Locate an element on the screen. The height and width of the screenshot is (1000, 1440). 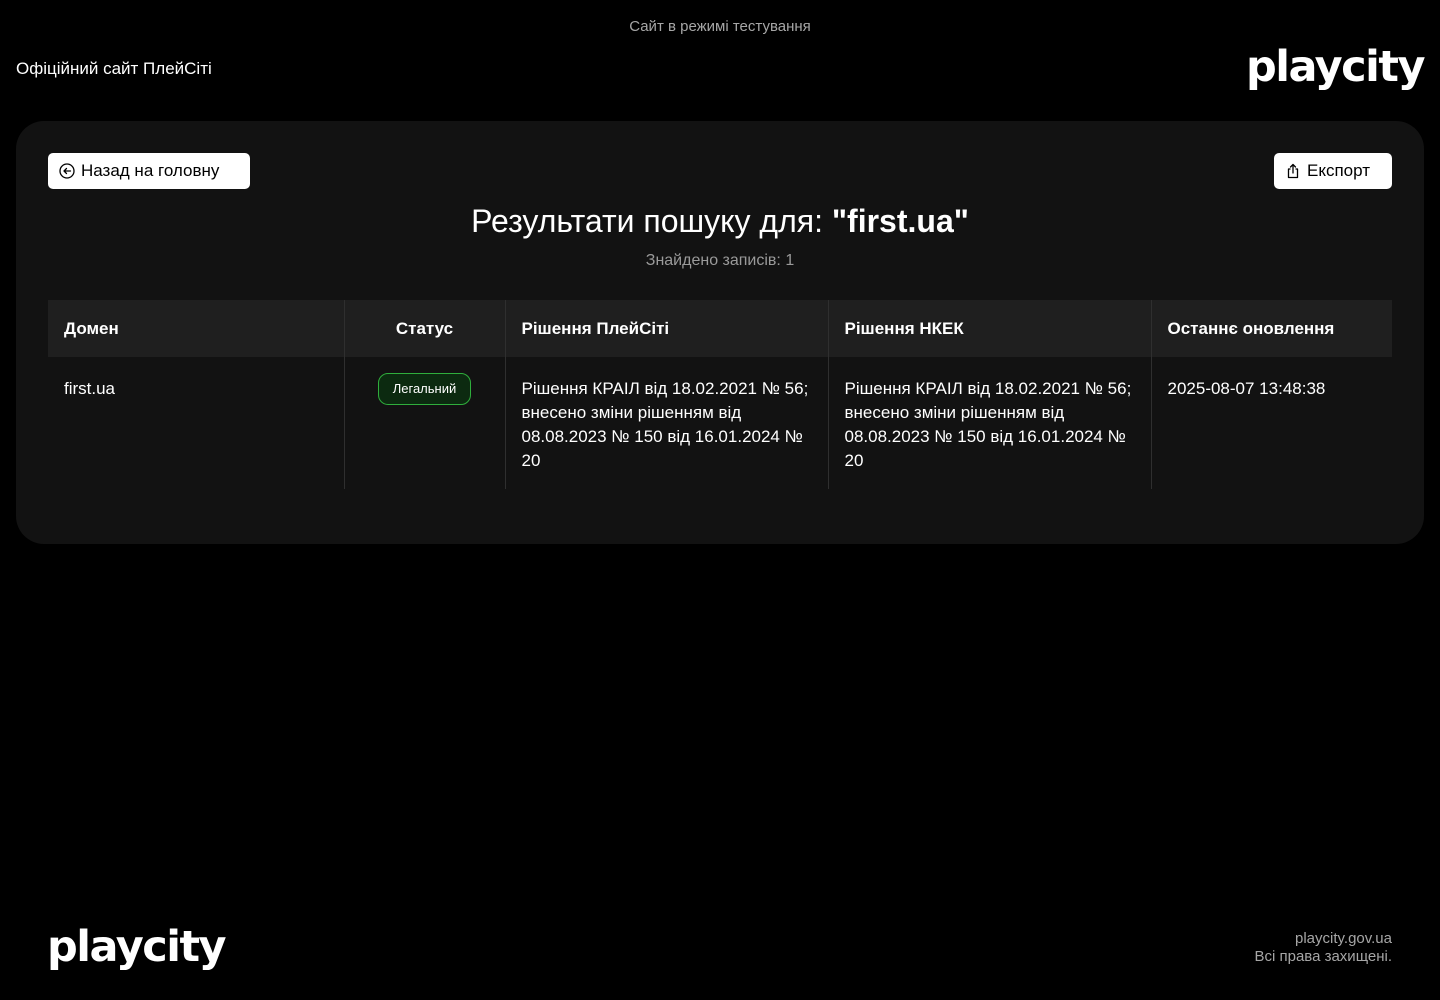
footer-domain: playcity.gov.ua is located at coordinates (1343, 938).